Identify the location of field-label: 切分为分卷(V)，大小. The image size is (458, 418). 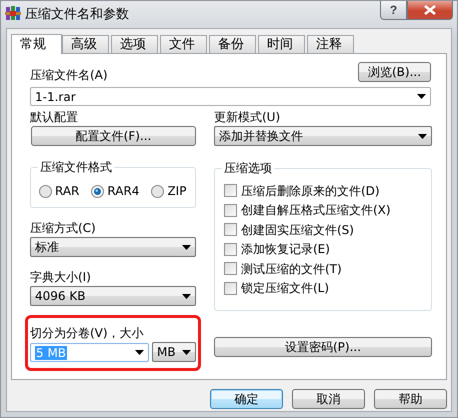
(87, 333).